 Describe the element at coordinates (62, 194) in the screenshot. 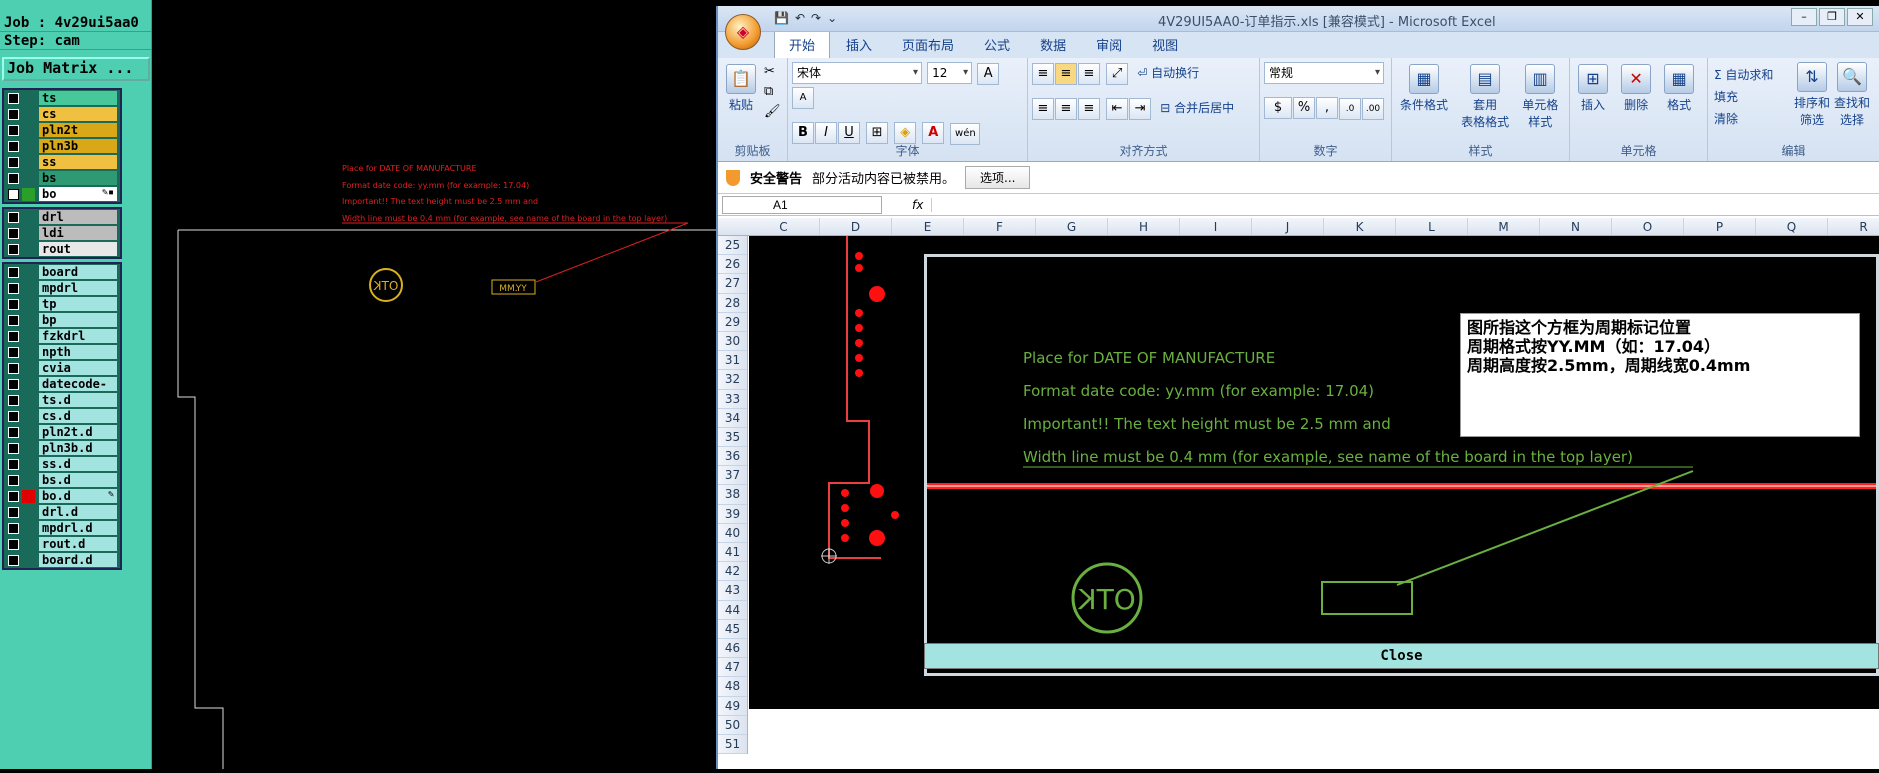

I see `layer-row-bo: bo ✎▪` at that location.